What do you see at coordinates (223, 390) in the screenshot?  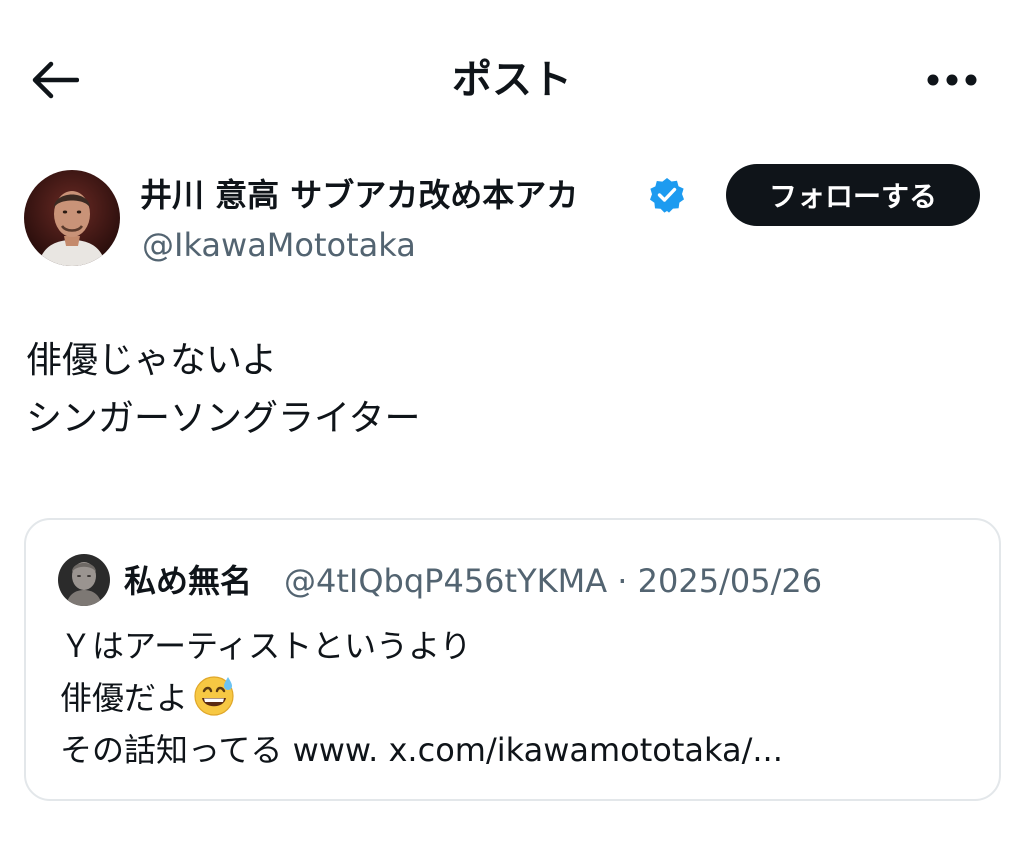 I see `post-text: 俳優じゃないよ シンガーソングライター` at bounding box center [223, 390].